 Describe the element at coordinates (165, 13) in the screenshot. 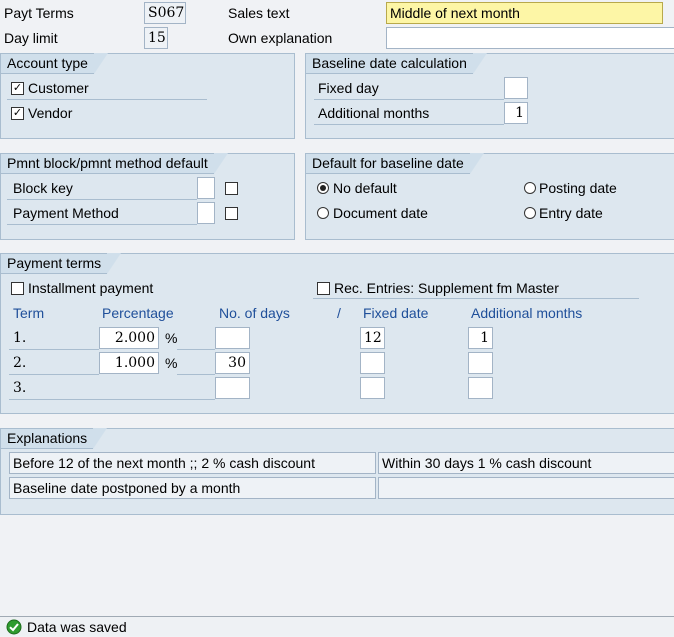

I see `payt-terms-field: S067` at that location.